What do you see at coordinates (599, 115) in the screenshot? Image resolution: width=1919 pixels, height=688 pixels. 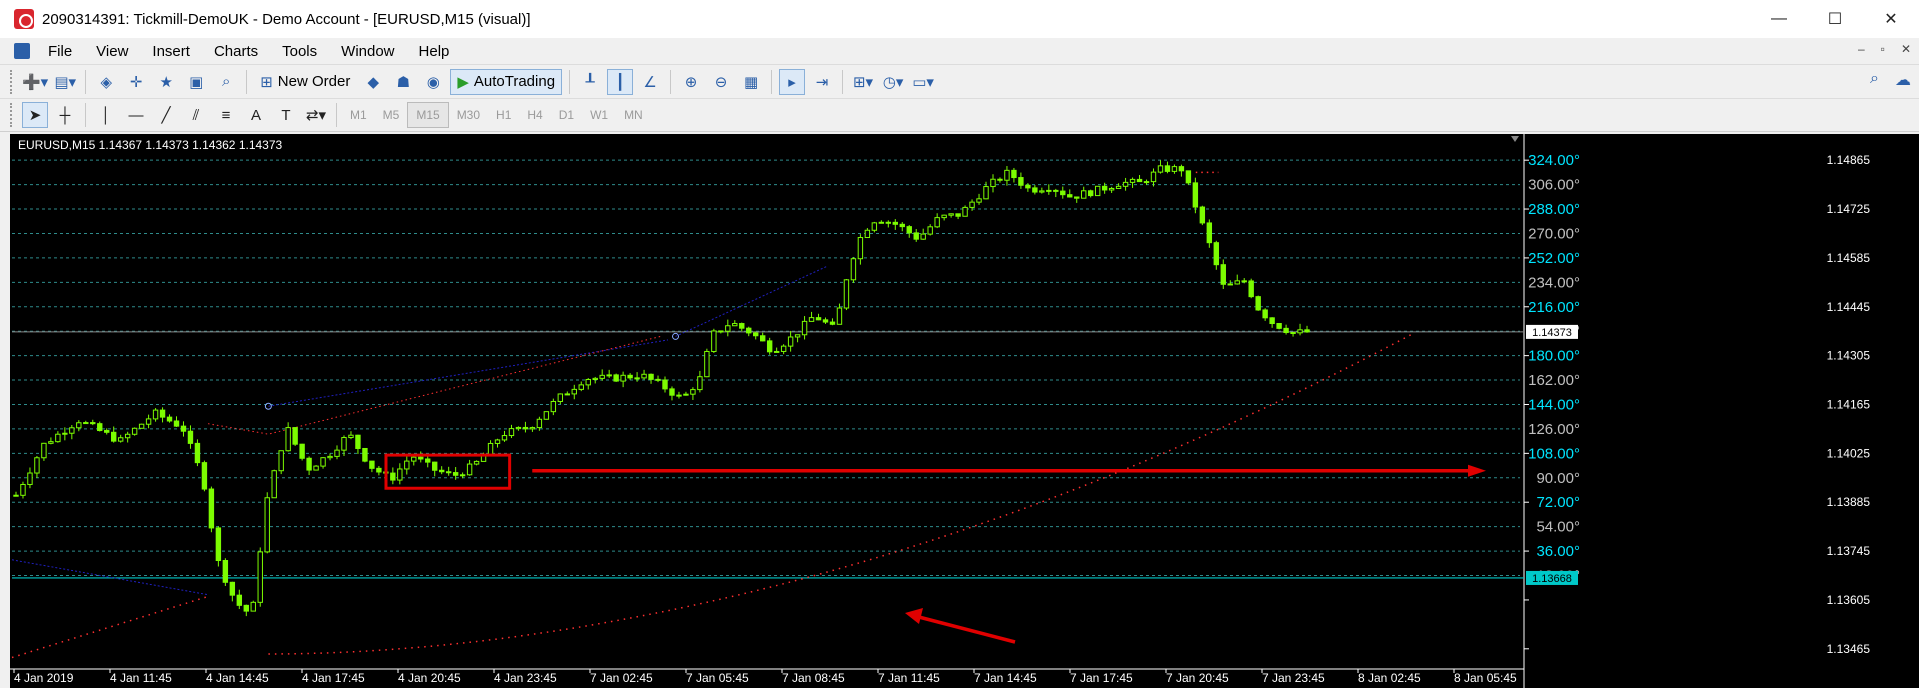 I see `timeframe-w1: W1` at bounding box center [599, 115].